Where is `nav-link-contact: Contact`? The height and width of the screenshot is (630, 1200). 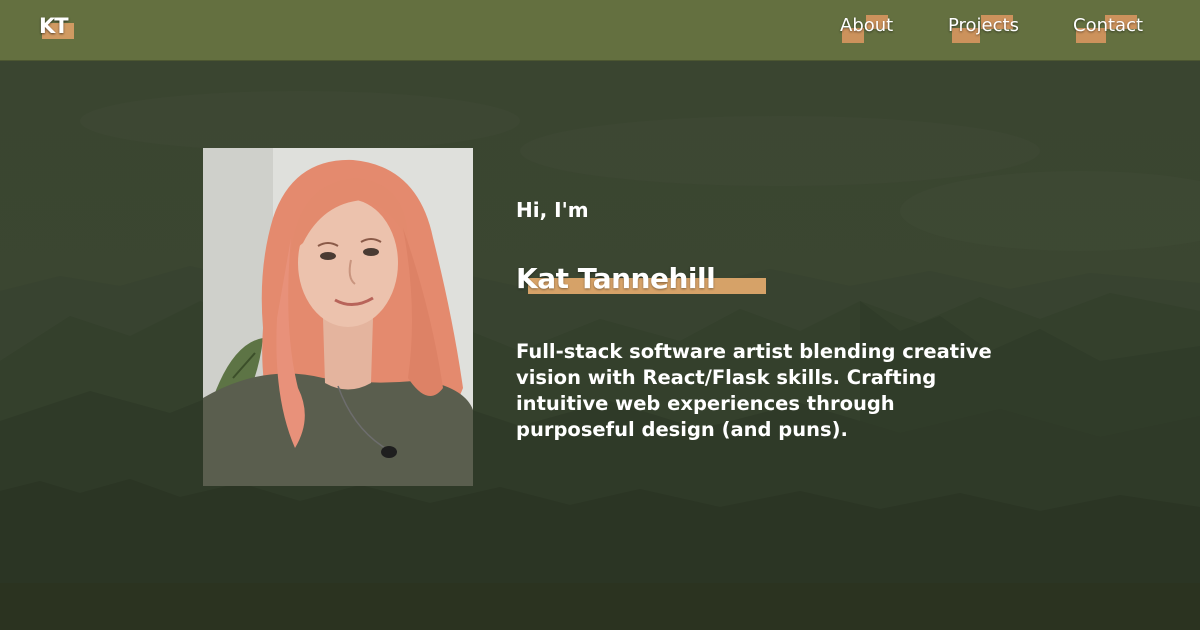 nav-link-contact: Contact is located at coordinates (1108, 28).